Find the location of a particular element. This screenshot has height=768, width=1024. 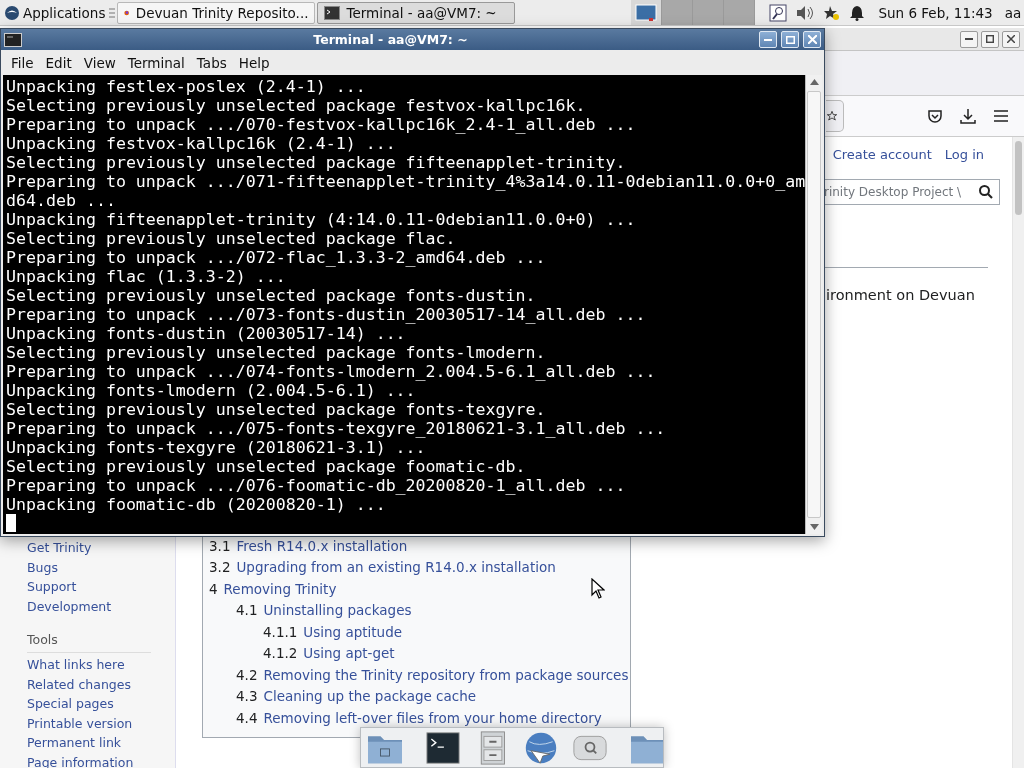

toc-number: 4.1.1 is located at coordinates (280, 631).